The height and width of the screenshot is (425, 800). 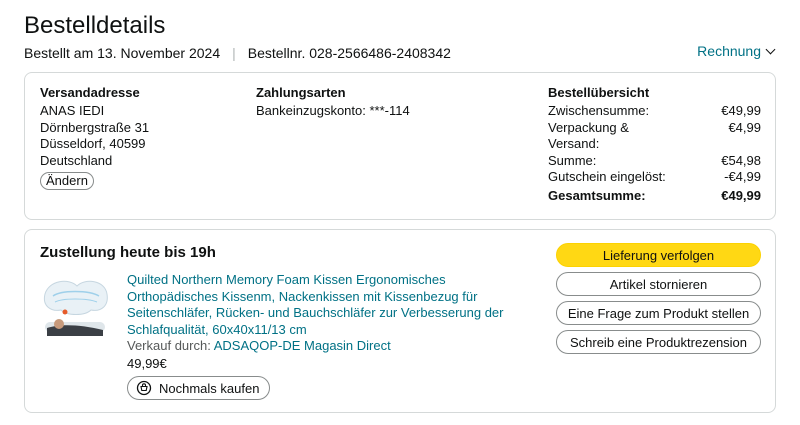 I want to click on overview-row: Gutschein eingelöst: -€4,99, so click(x=654, y=177).